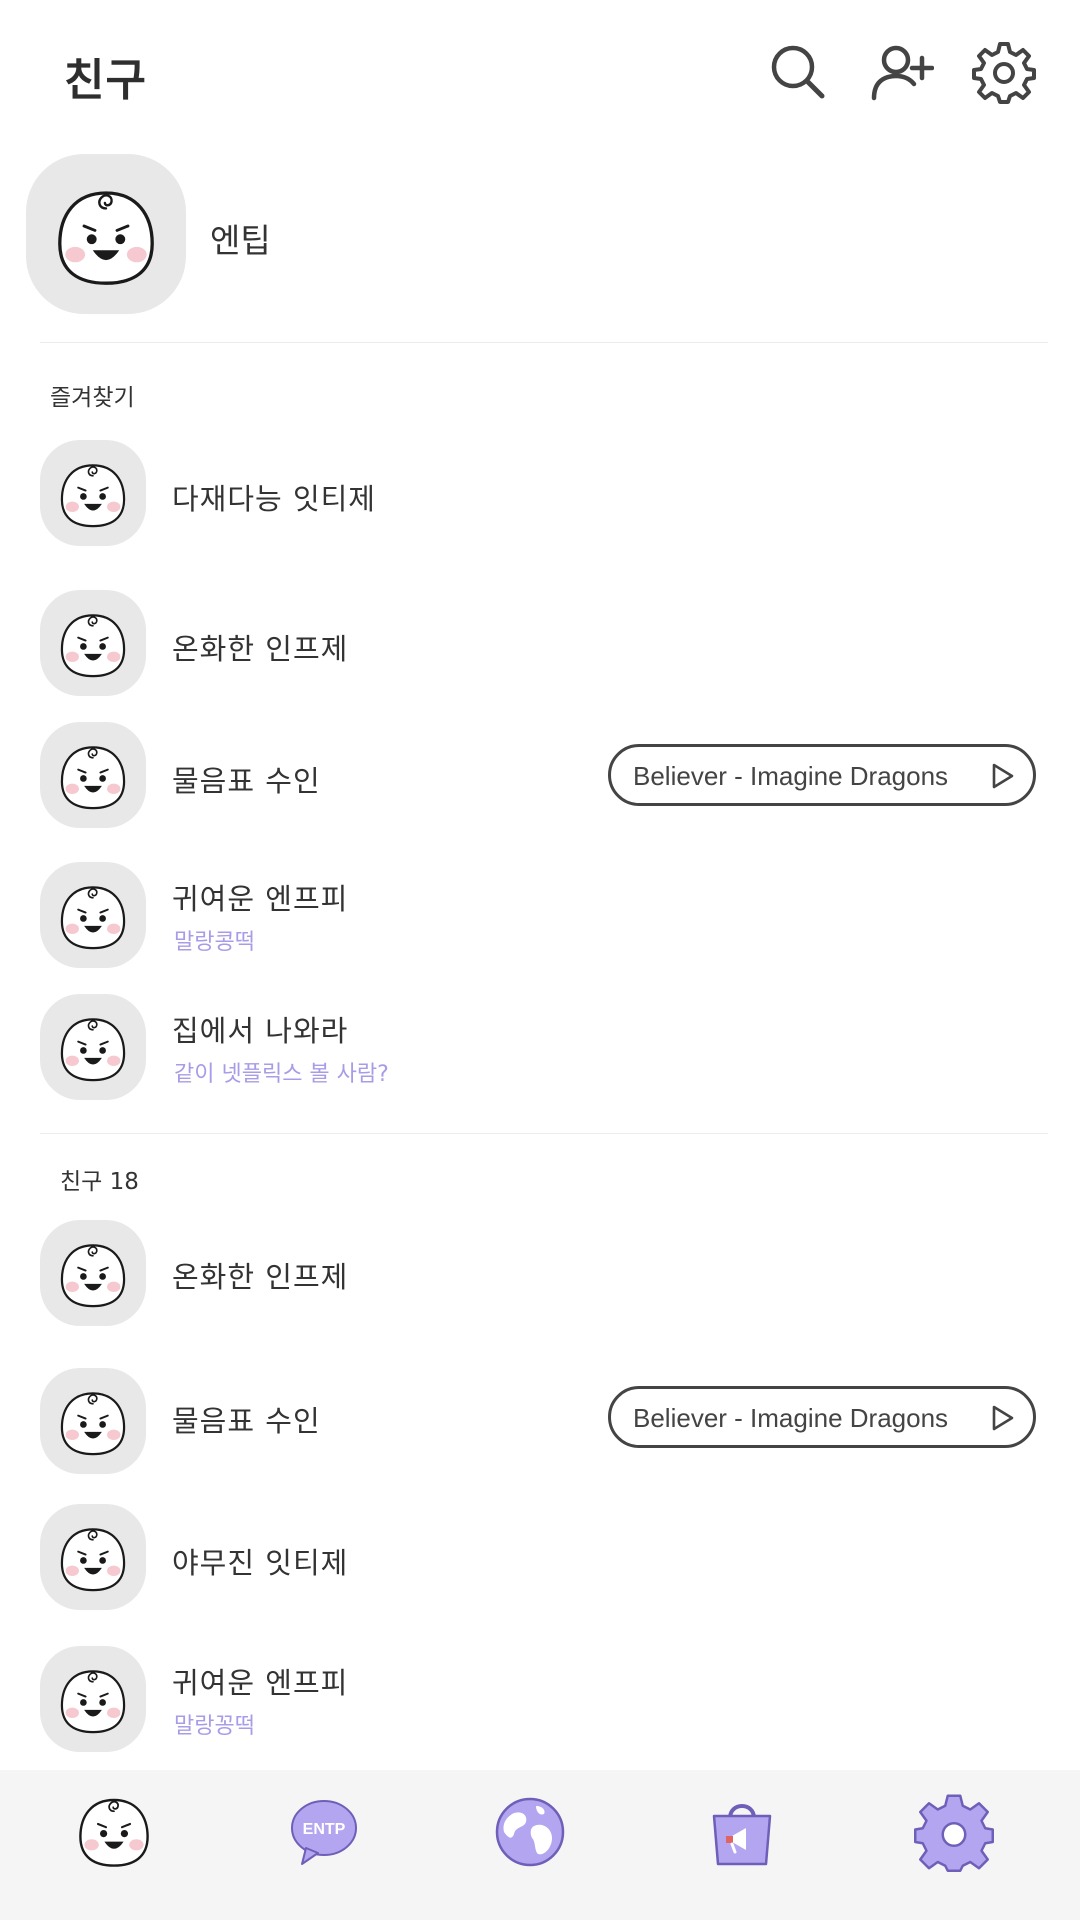 Image resolution: width=1080 pixels, height=1920 pixels. Describe the element at coordinates (954, 1832) in the screenshot. I see `settings-gear-icon` at that location.